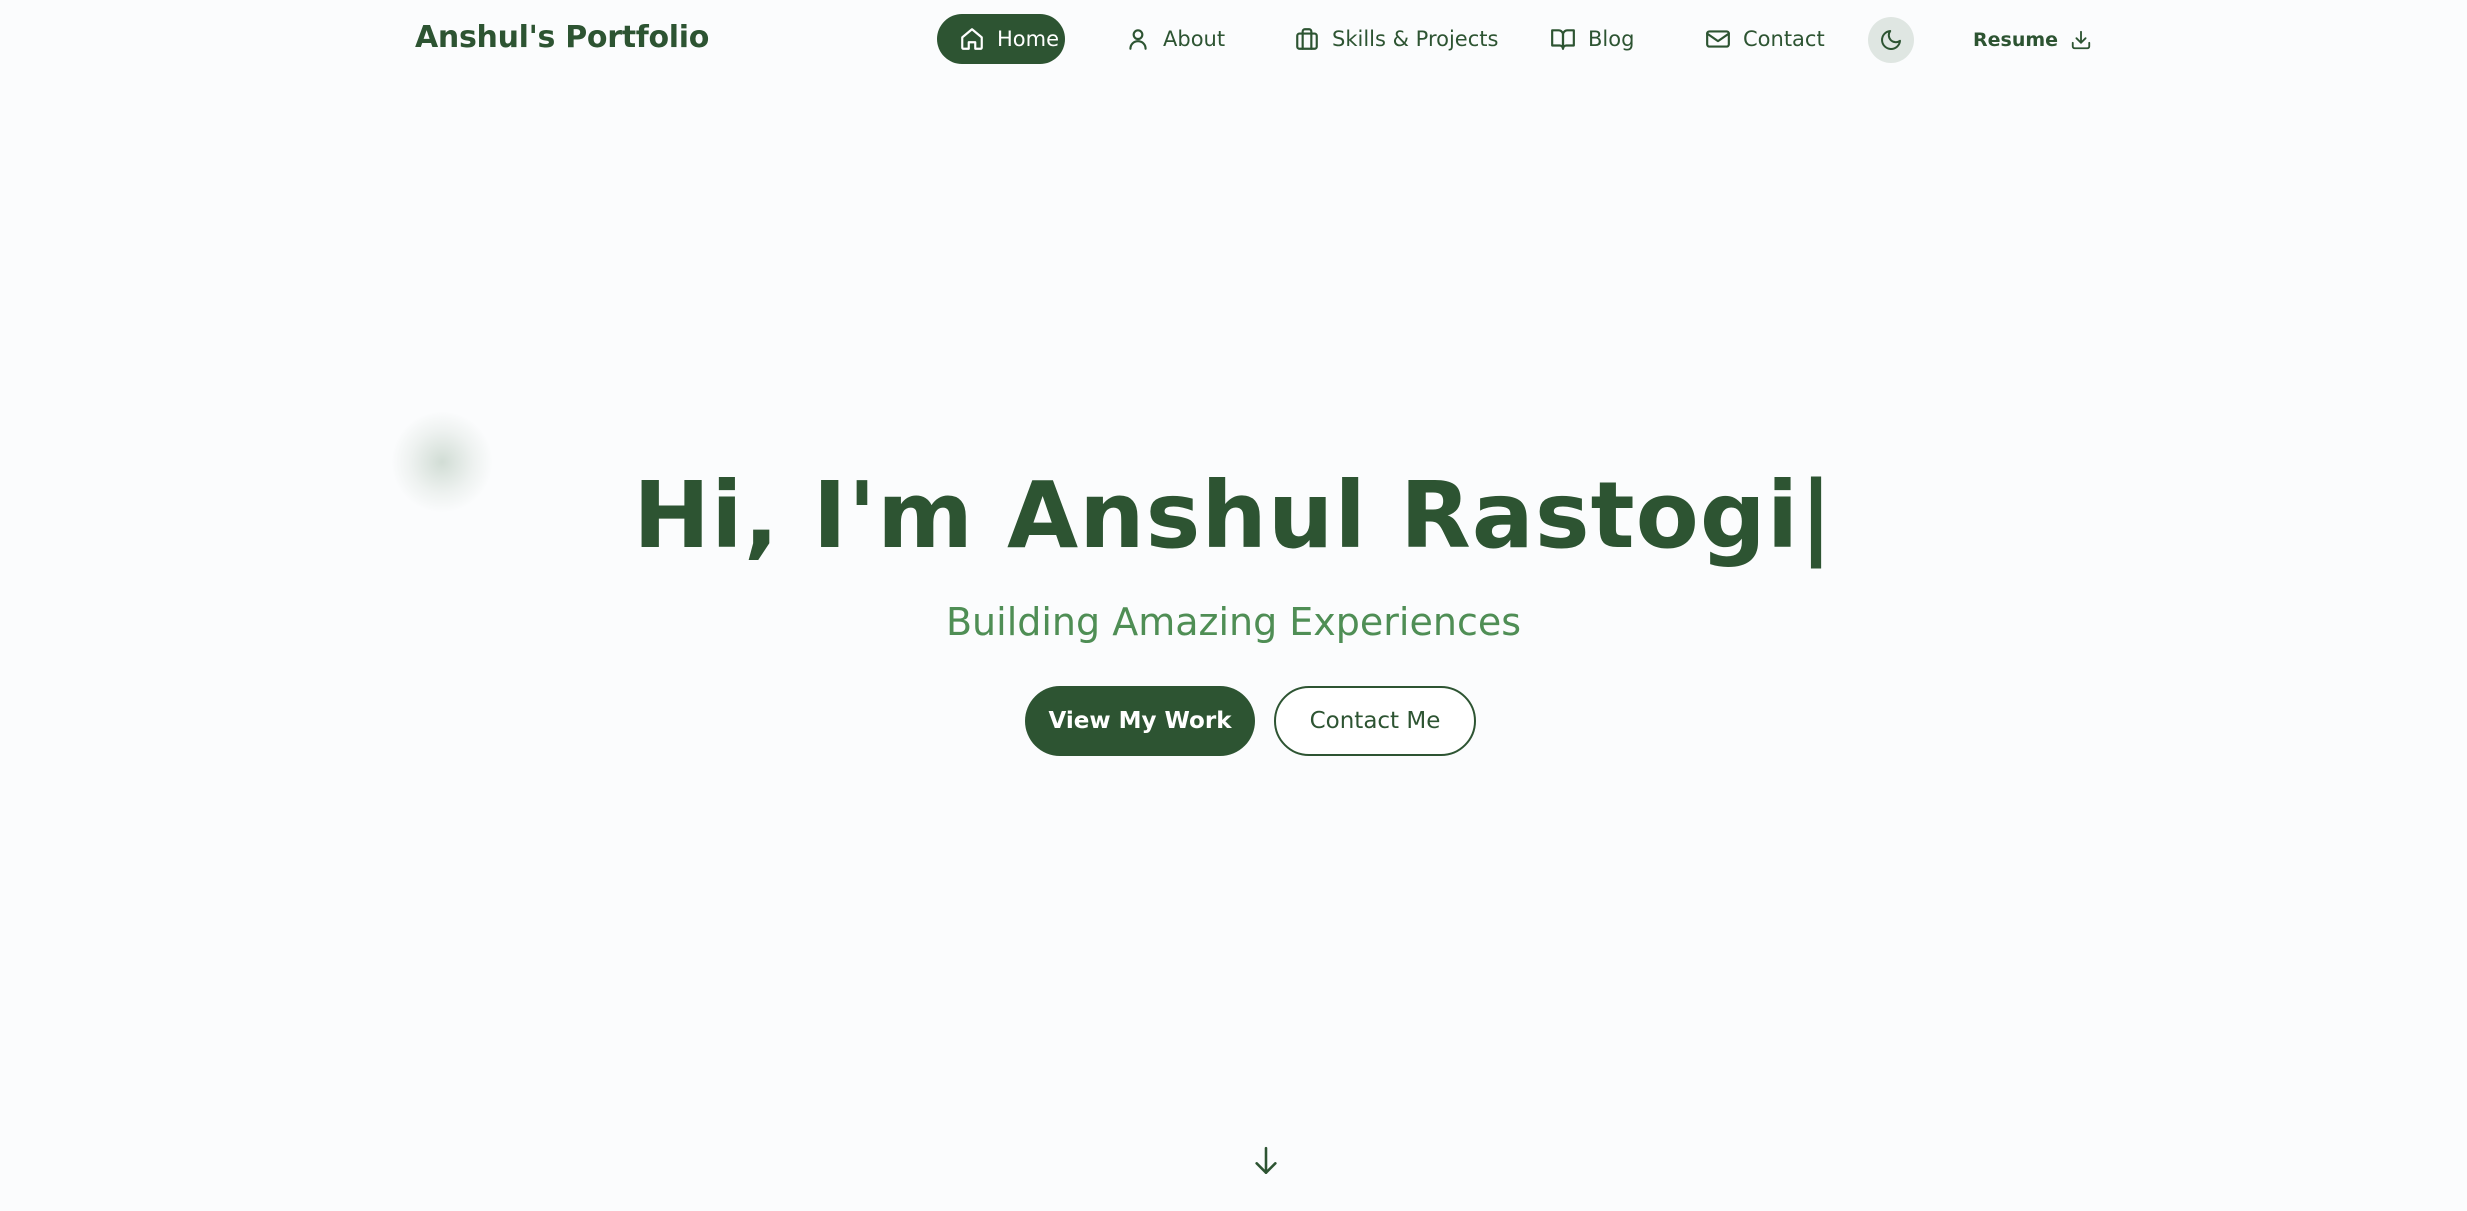 Image resolution: width=2467 pixels, height=1211 pixels. What do you see at coordinates (1233, 622) in the screenshot?
I see `hero-subtitle: Building Amazing Experiences` at bounding box center [1233, 622].